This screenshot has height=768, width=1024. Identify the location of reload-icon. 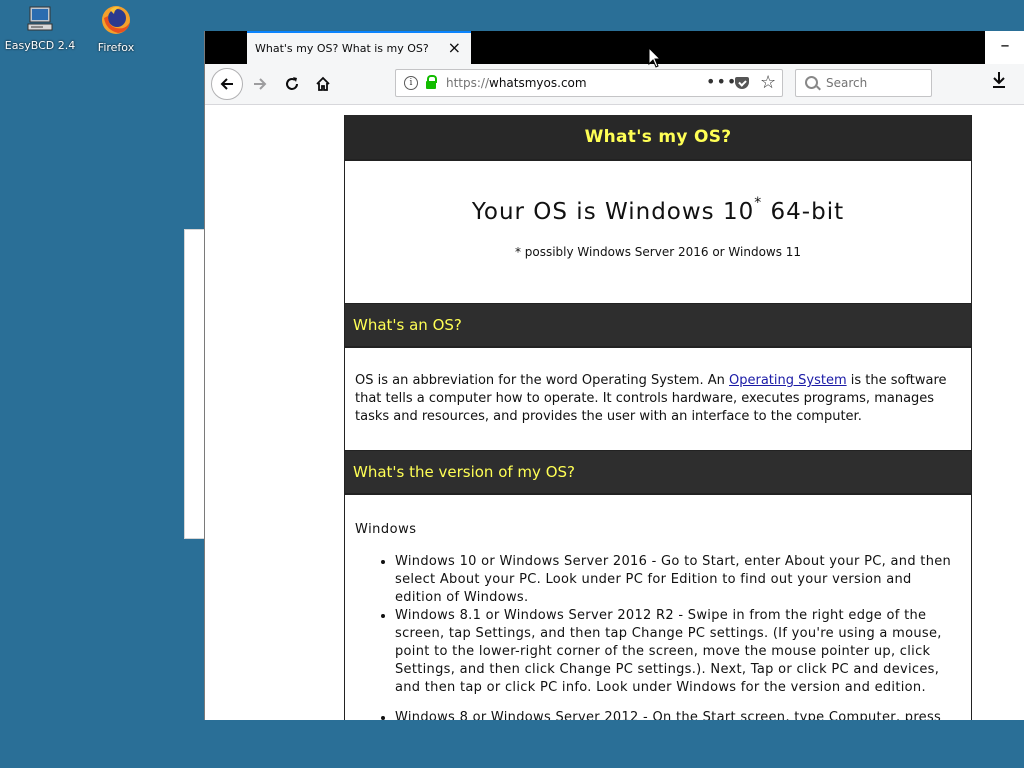
(292, 83).